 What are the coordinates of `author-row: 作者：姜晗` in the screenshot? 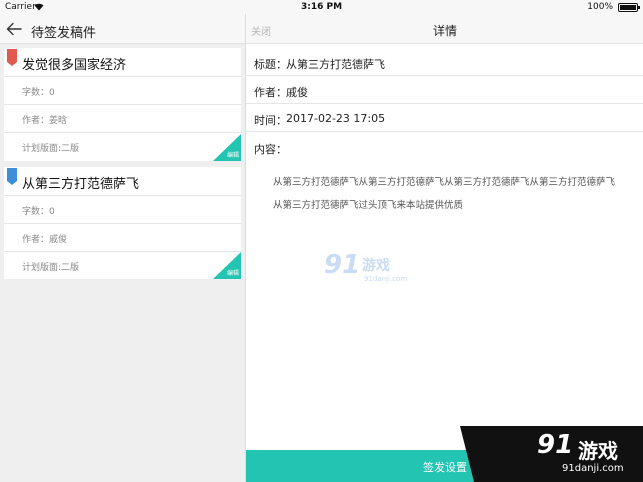 It's located at (122, 118).